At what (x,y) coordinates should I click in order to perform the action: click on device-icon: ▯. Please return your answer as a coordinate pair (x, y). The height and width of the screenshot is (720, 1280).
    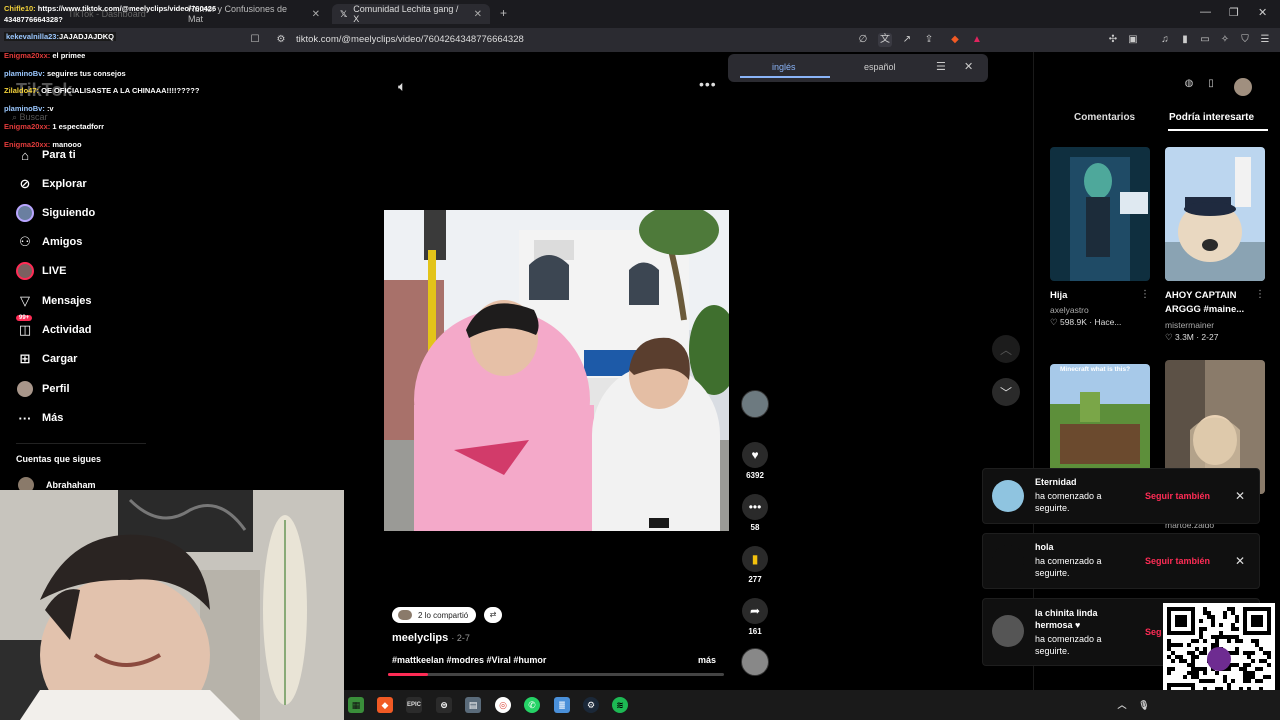
    Looking at the image, I should click on (1211, 85).